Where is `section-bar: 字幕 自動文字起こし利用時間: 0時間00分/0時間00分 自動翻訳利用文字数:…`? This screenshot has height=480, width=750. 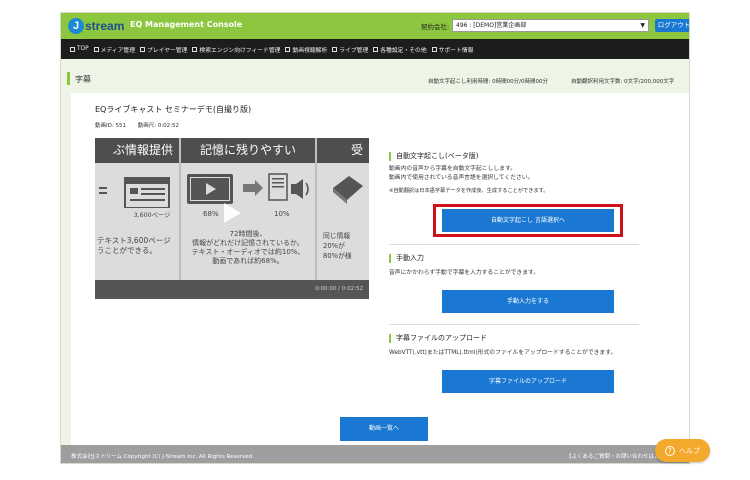
section-bar: 字幕 自動文字起こし利用時間: 0時間00分/0時間00分 自動翻訳利用文字数:… is located at coordinates (375, 79).